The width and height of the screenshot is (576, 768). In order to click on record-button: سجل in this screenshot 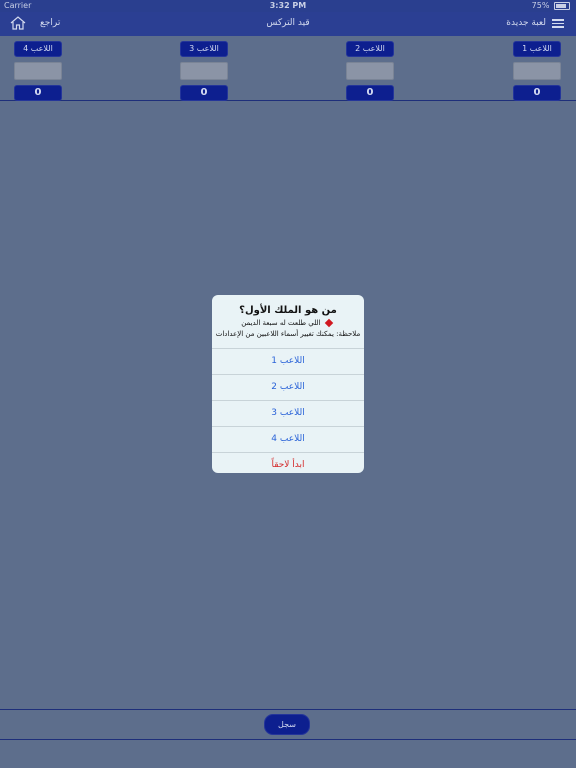, I will do `click(287, 724)`.